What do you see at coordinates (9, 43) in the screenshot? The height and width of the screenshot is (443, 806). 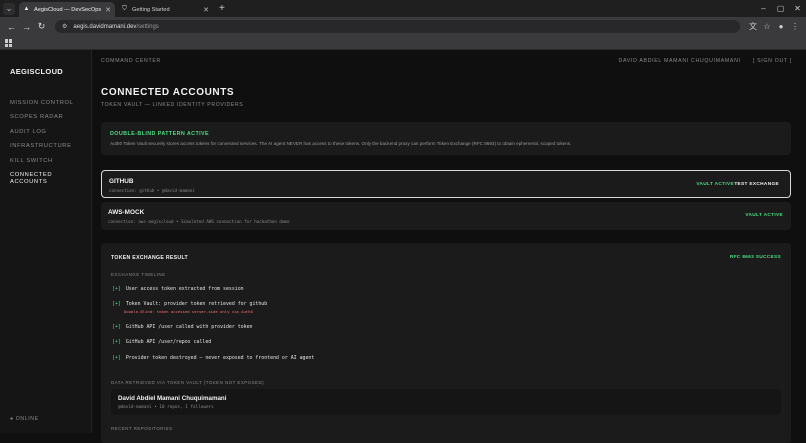 I see `apps-grid-icon` at bounding box center [9, 43].